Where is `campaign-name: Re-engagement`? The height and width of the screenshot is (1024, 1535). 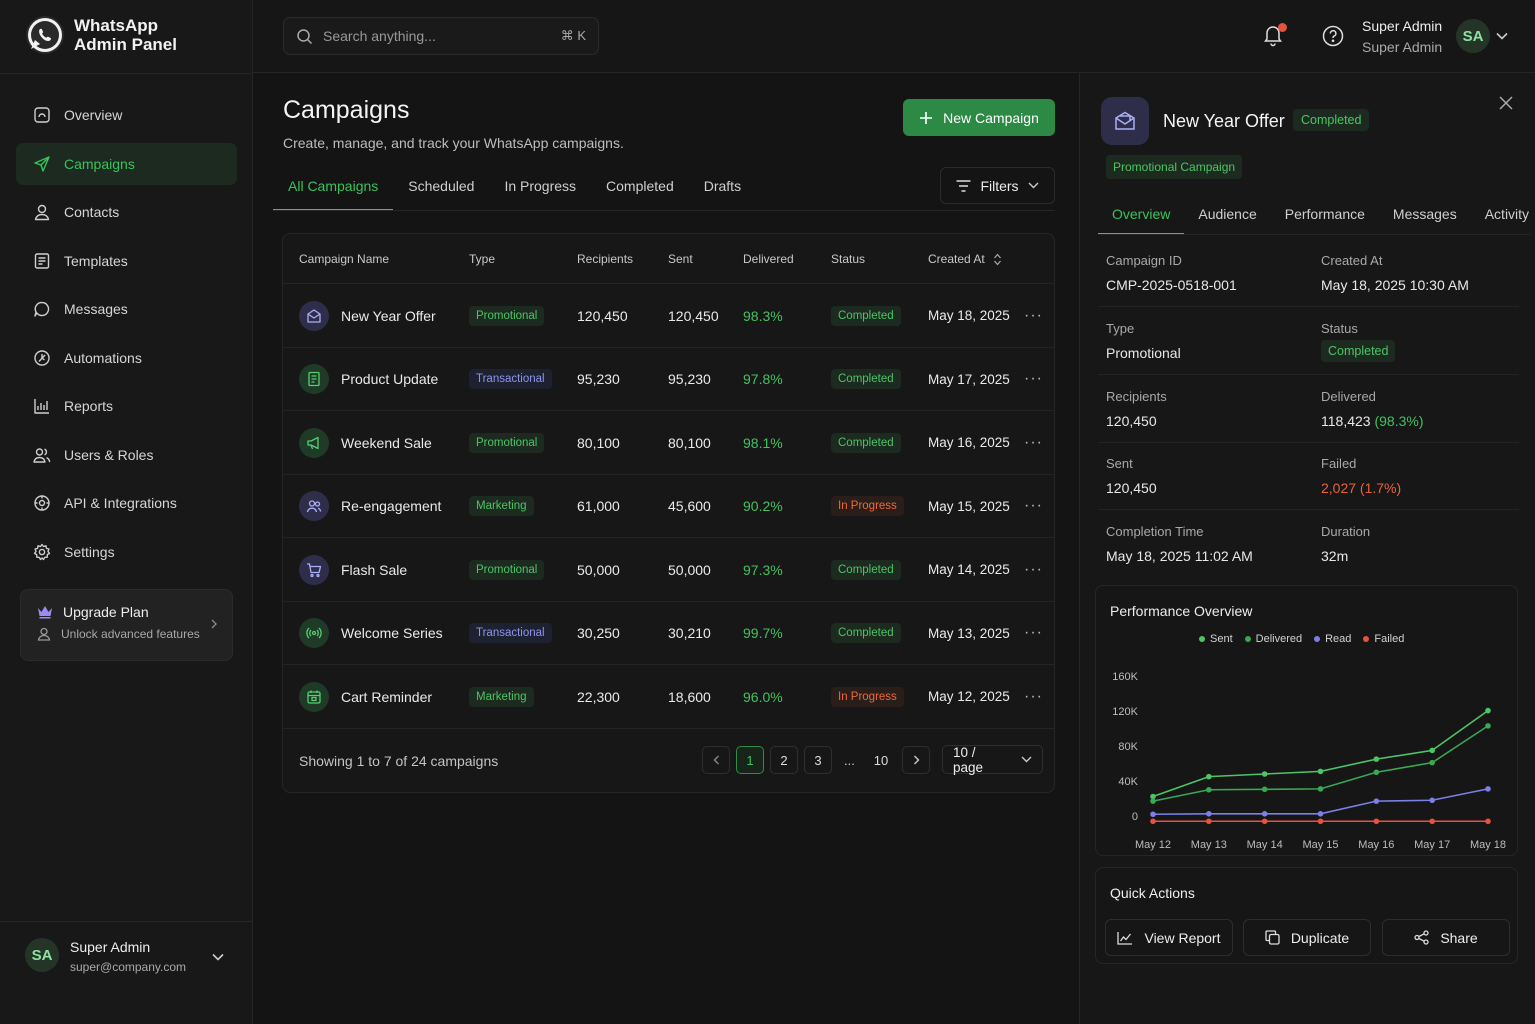 campaign-name: Re-engagement is located at coordinates (391, 506).